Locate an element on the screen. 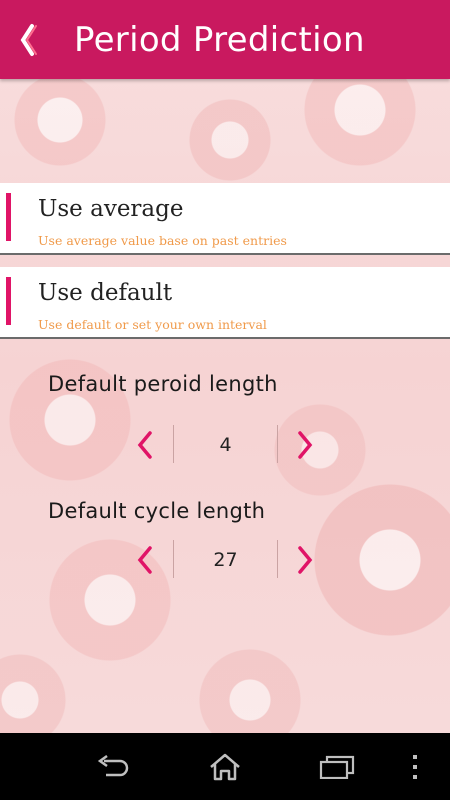 The height and width of the screenshot is (800, 450). period-length-value: 4 is located at coordinates (225, 445).